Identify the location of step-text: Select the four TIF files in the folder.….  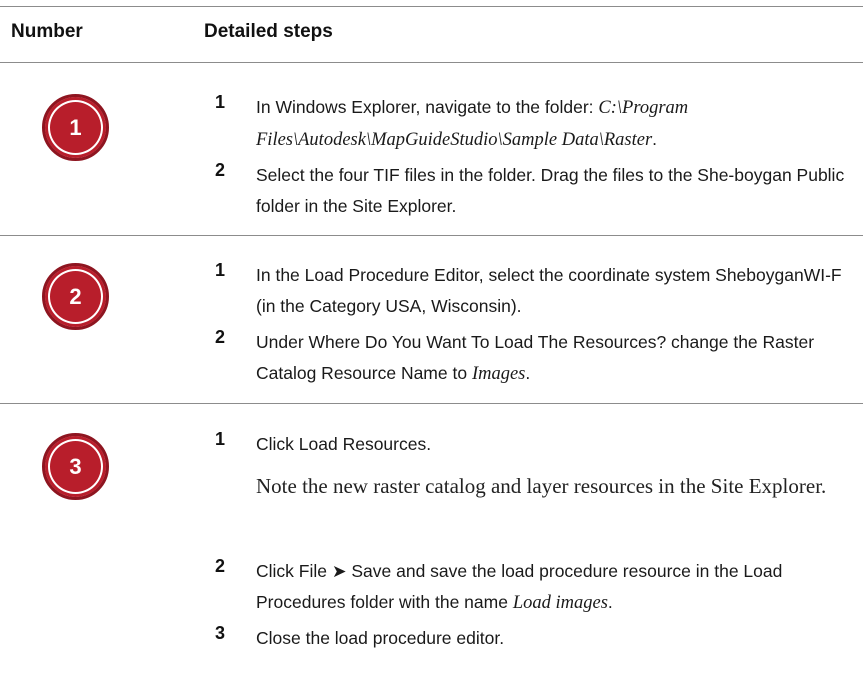
(550, 190).